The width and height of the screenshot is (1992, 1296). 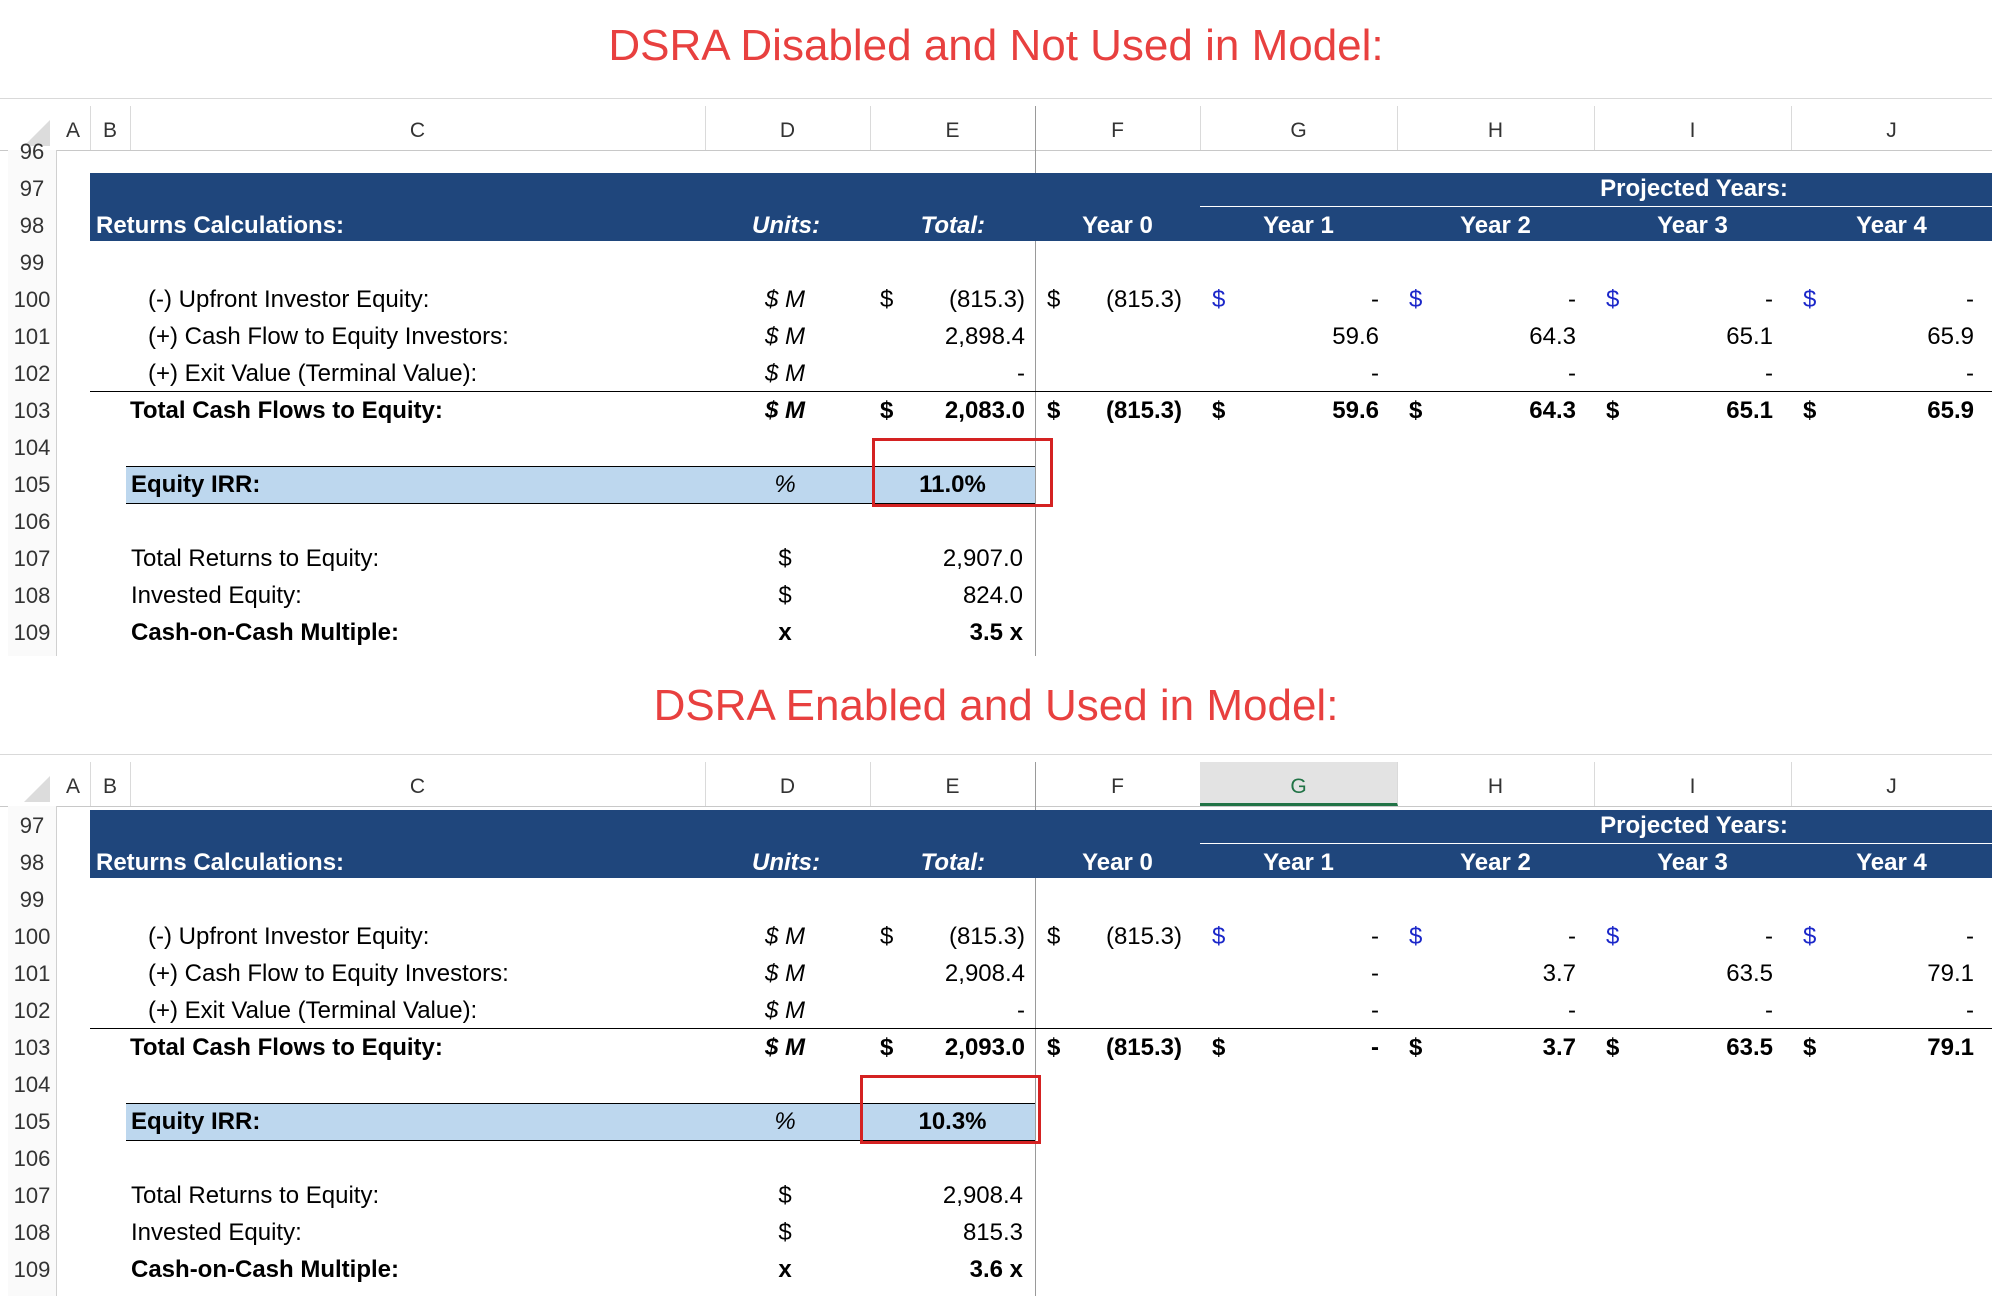 I want to click on header-year-1: Year 1, so click(x=1298, y=225).